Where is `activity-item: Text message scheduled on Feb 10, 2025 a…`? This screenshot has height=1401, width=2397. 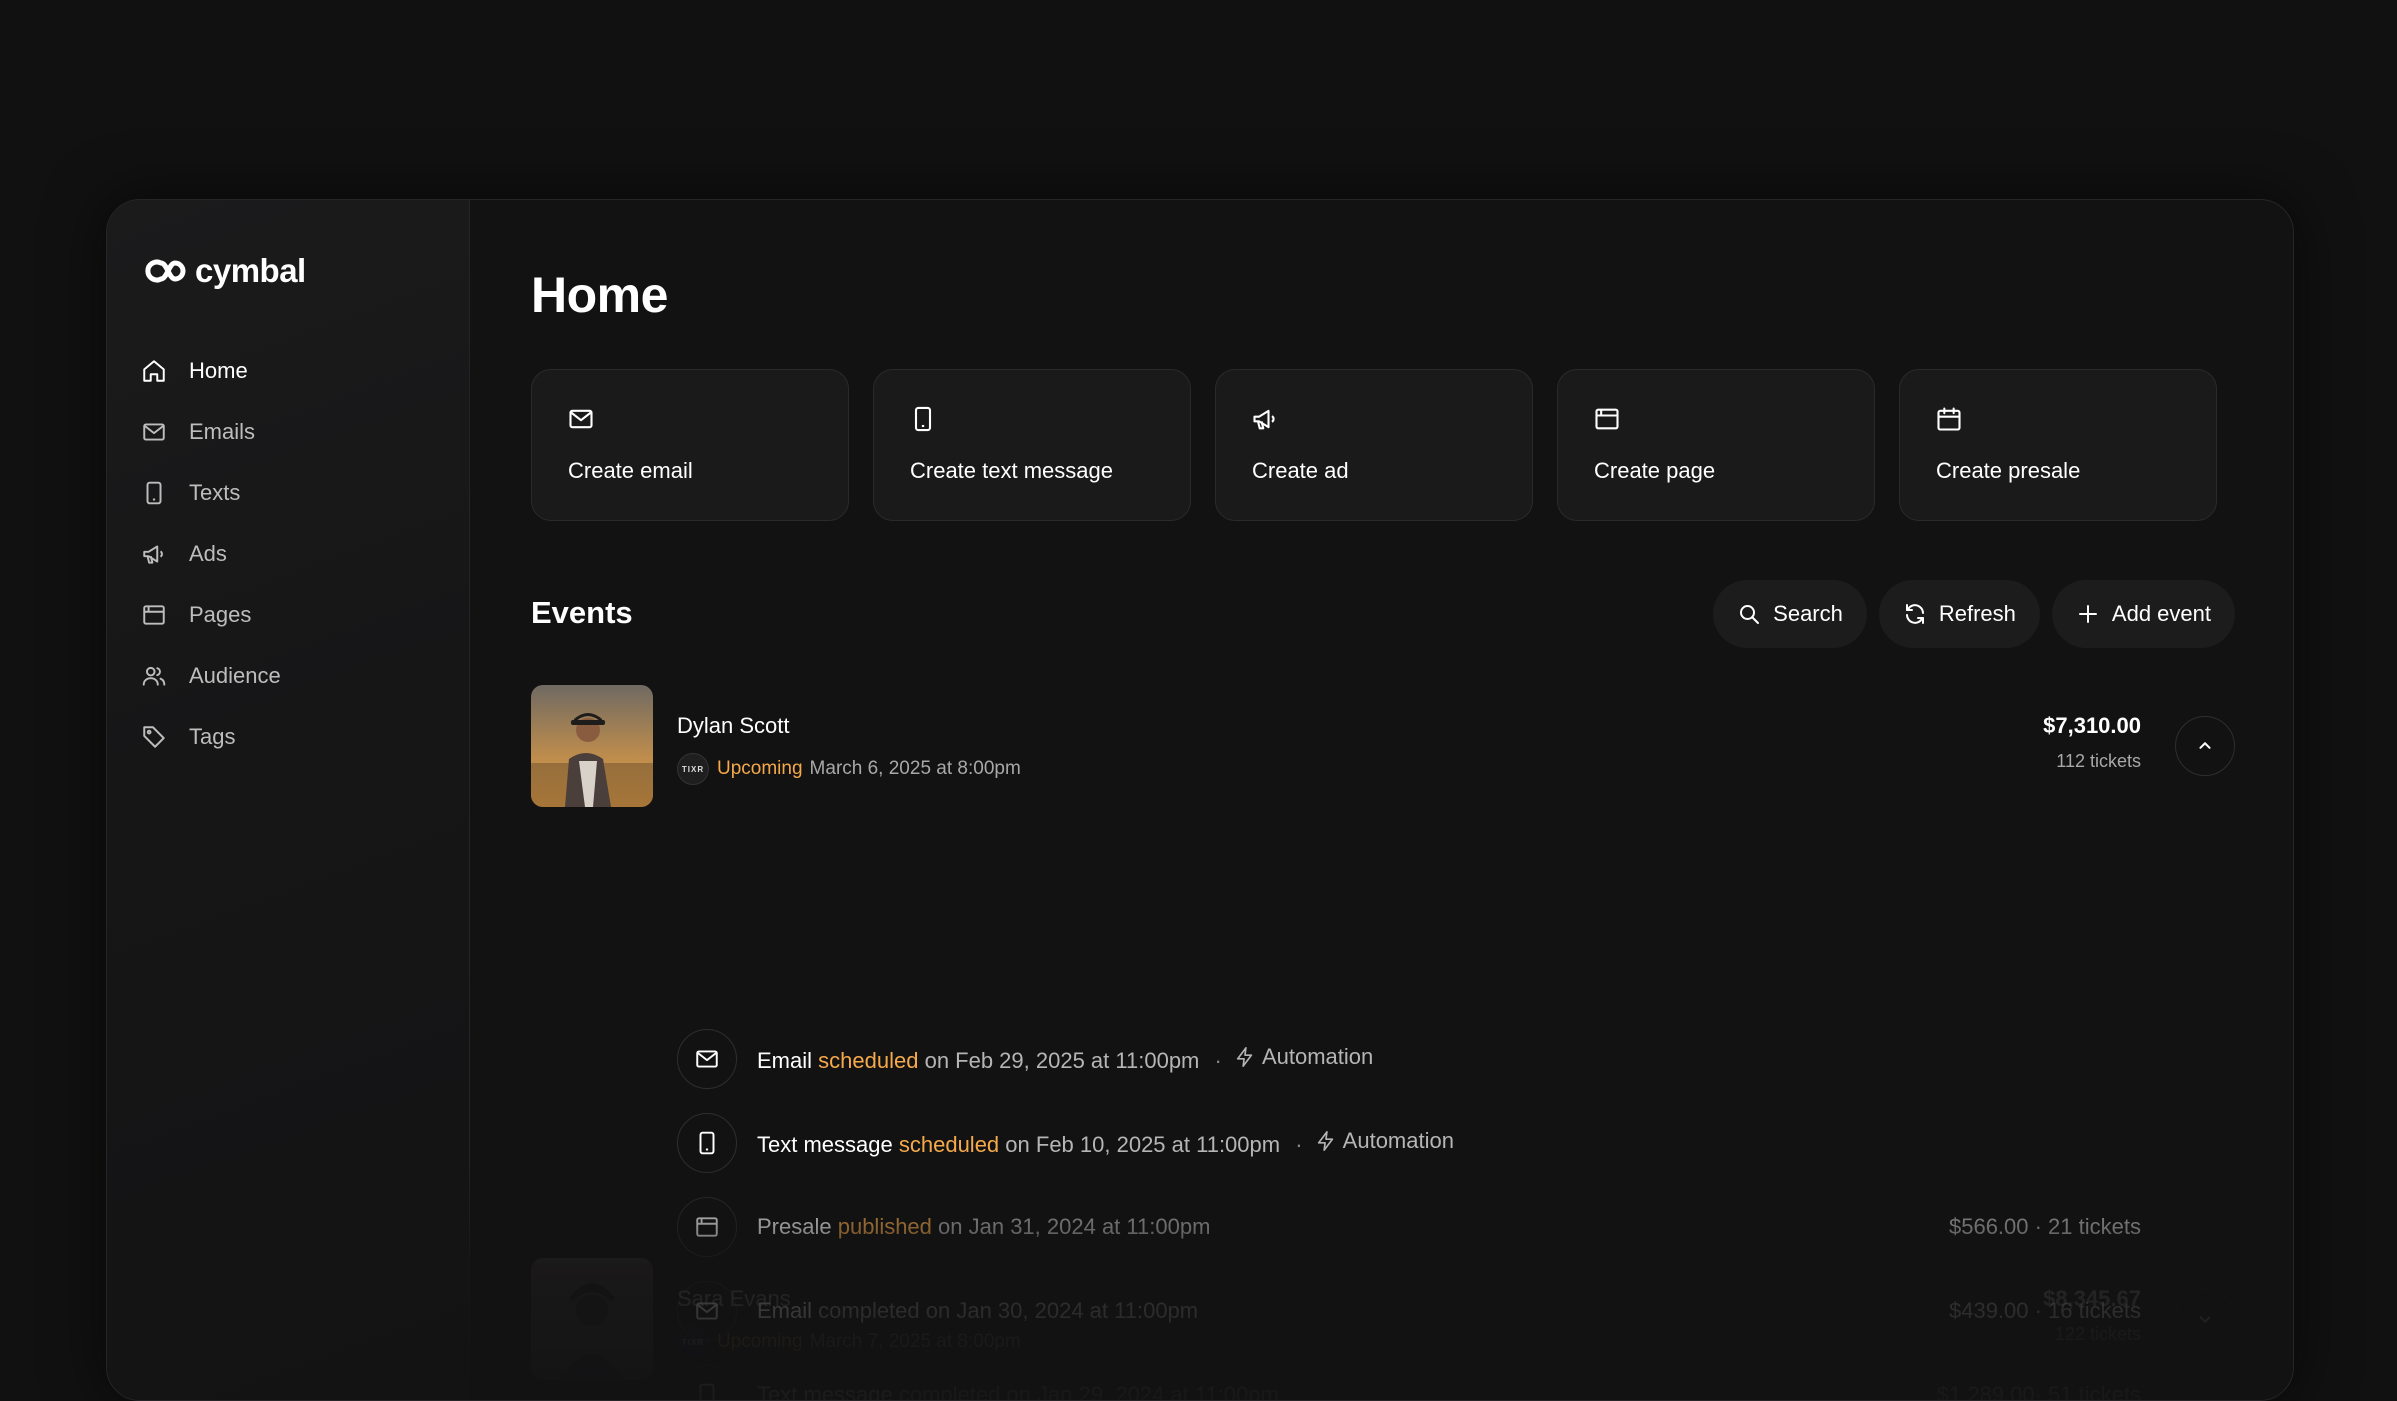
activity-item: Text message scheduled on Feb 10, 2025 a… is located at coordinates (1409, 1143).